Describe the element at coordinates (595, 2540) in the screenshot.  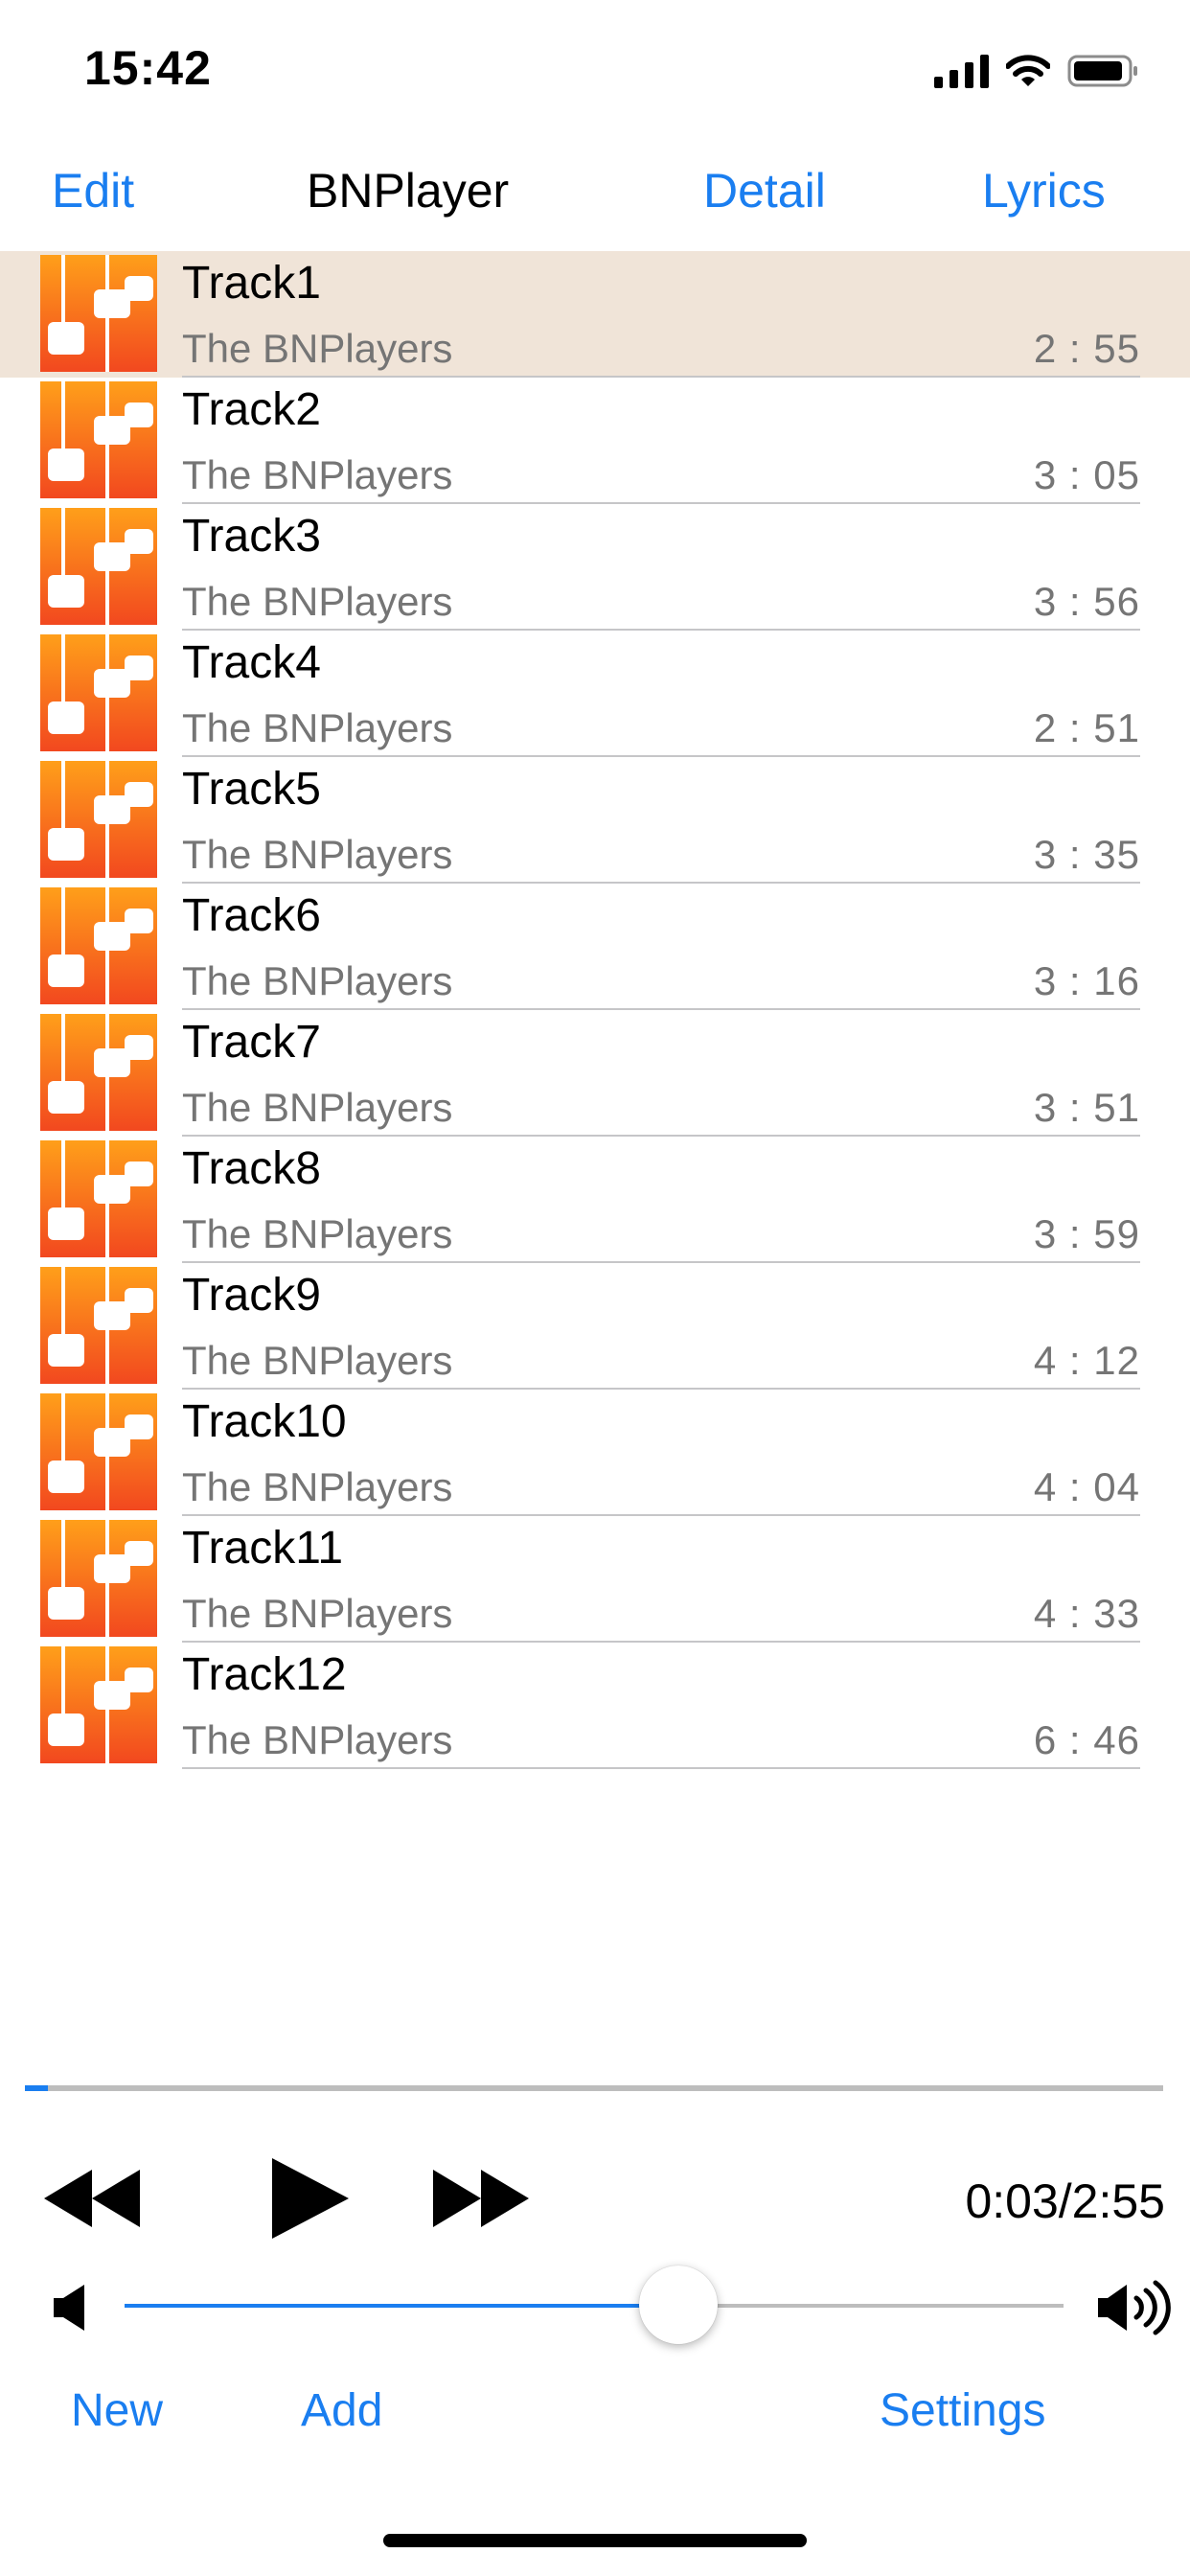
I see `home-indicator` at that location.